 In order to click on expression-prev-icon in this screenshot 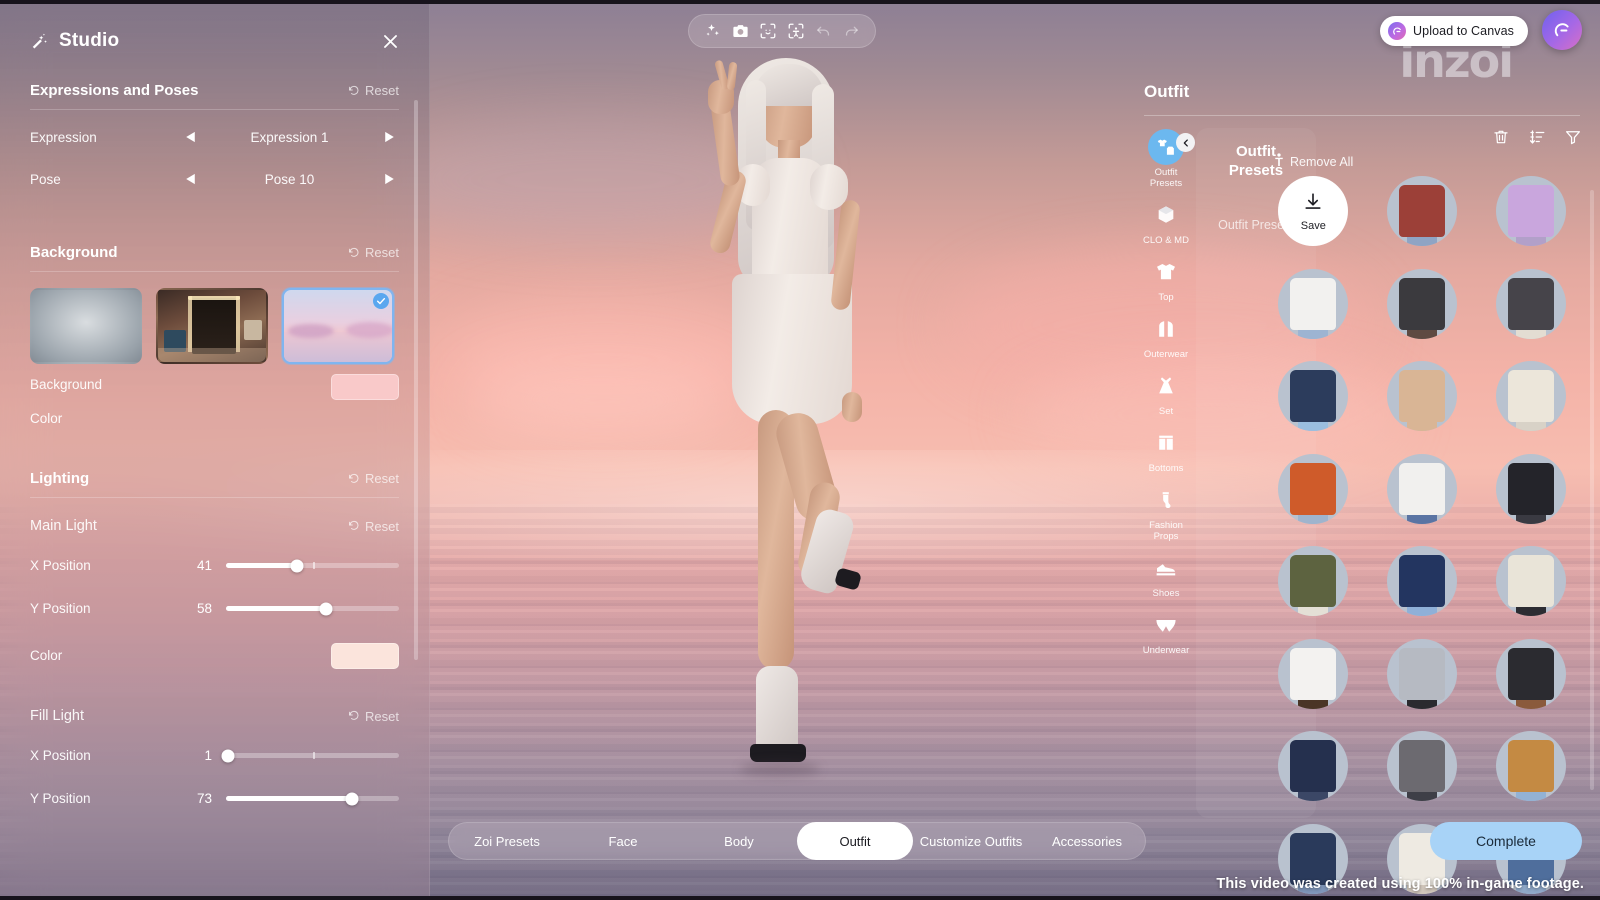, I will do `click(190, 137)`.